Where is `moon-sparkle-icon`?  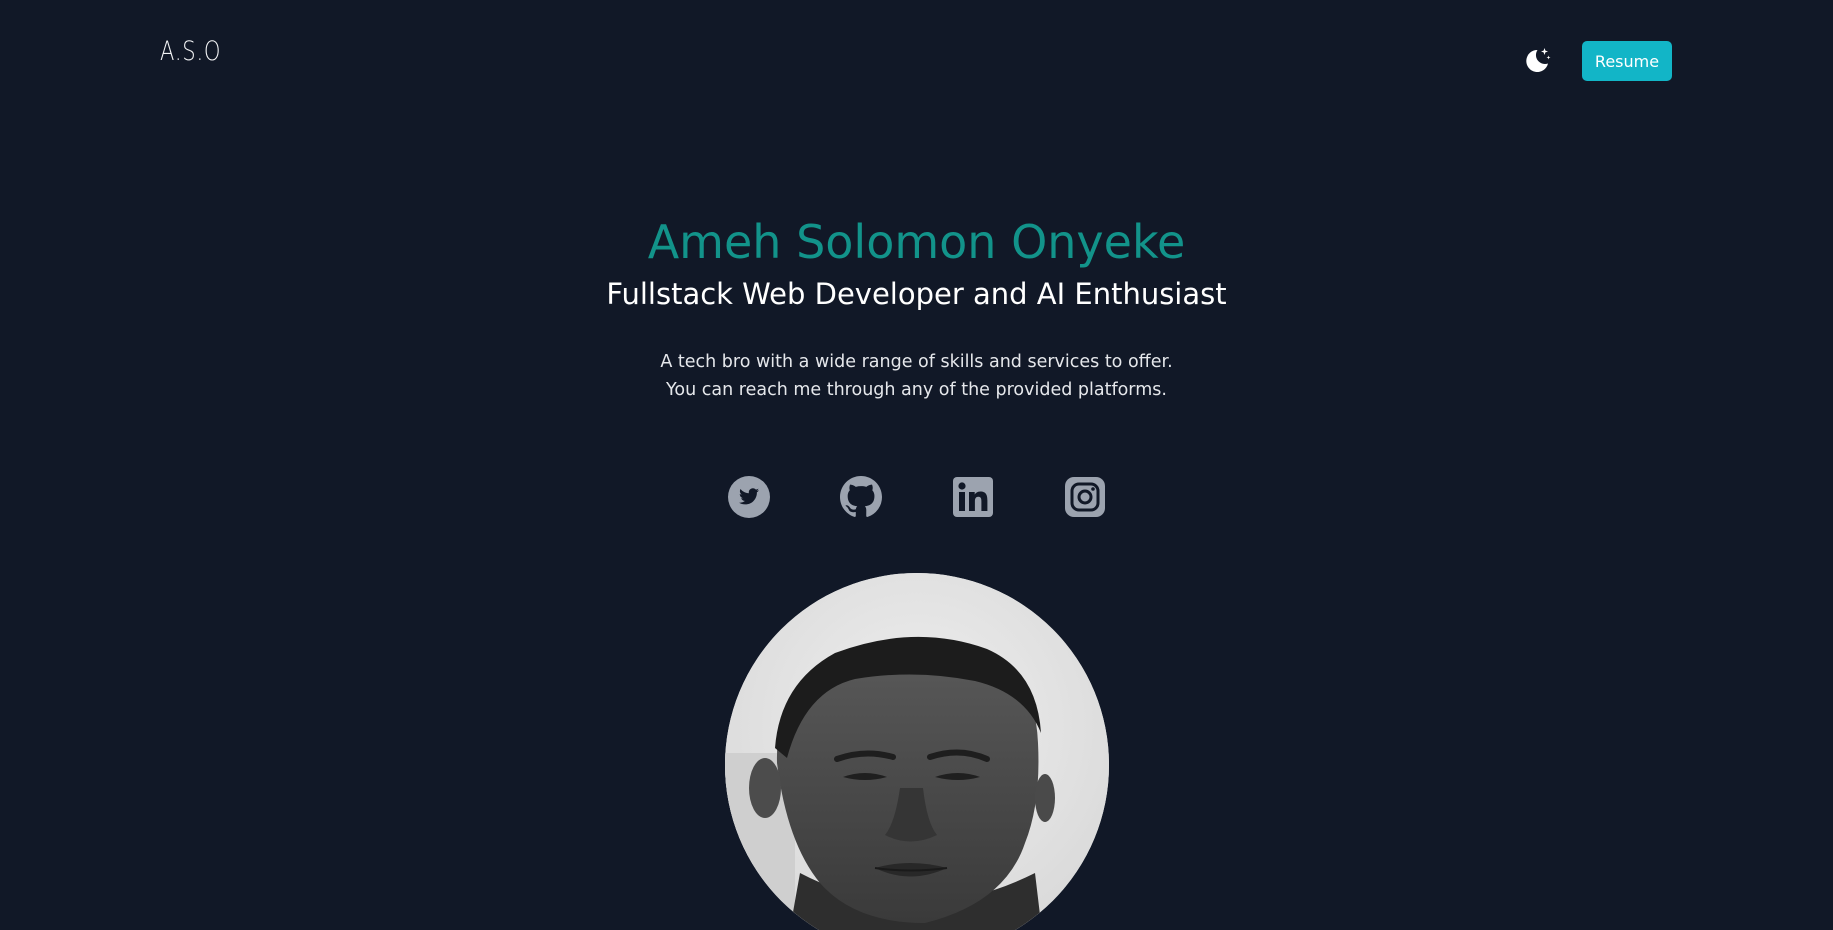 moon-sparkle-icon is located at coordinates (1538, 60).